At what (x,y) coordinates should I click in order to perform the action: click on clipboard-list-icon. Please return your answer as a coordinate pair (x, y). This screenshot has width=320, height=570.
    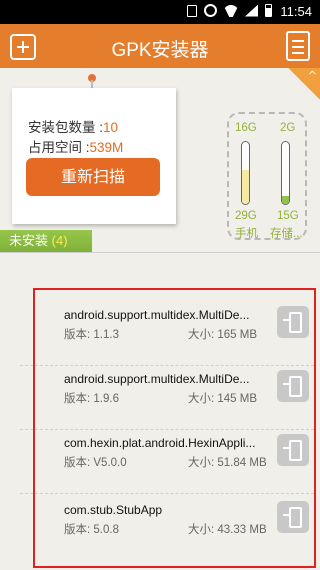
    Looking at the image, I should click on (298, 46).